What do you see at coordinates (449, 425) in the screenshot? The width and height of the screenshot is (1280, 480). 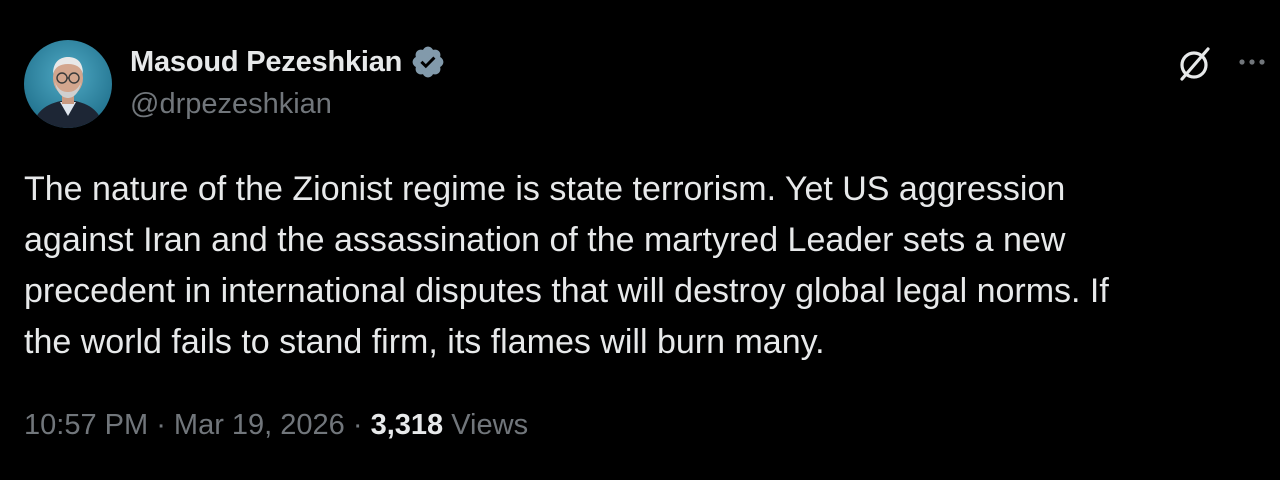 I see `views-link: 3,318 Views` at bounding box center [449, 425].